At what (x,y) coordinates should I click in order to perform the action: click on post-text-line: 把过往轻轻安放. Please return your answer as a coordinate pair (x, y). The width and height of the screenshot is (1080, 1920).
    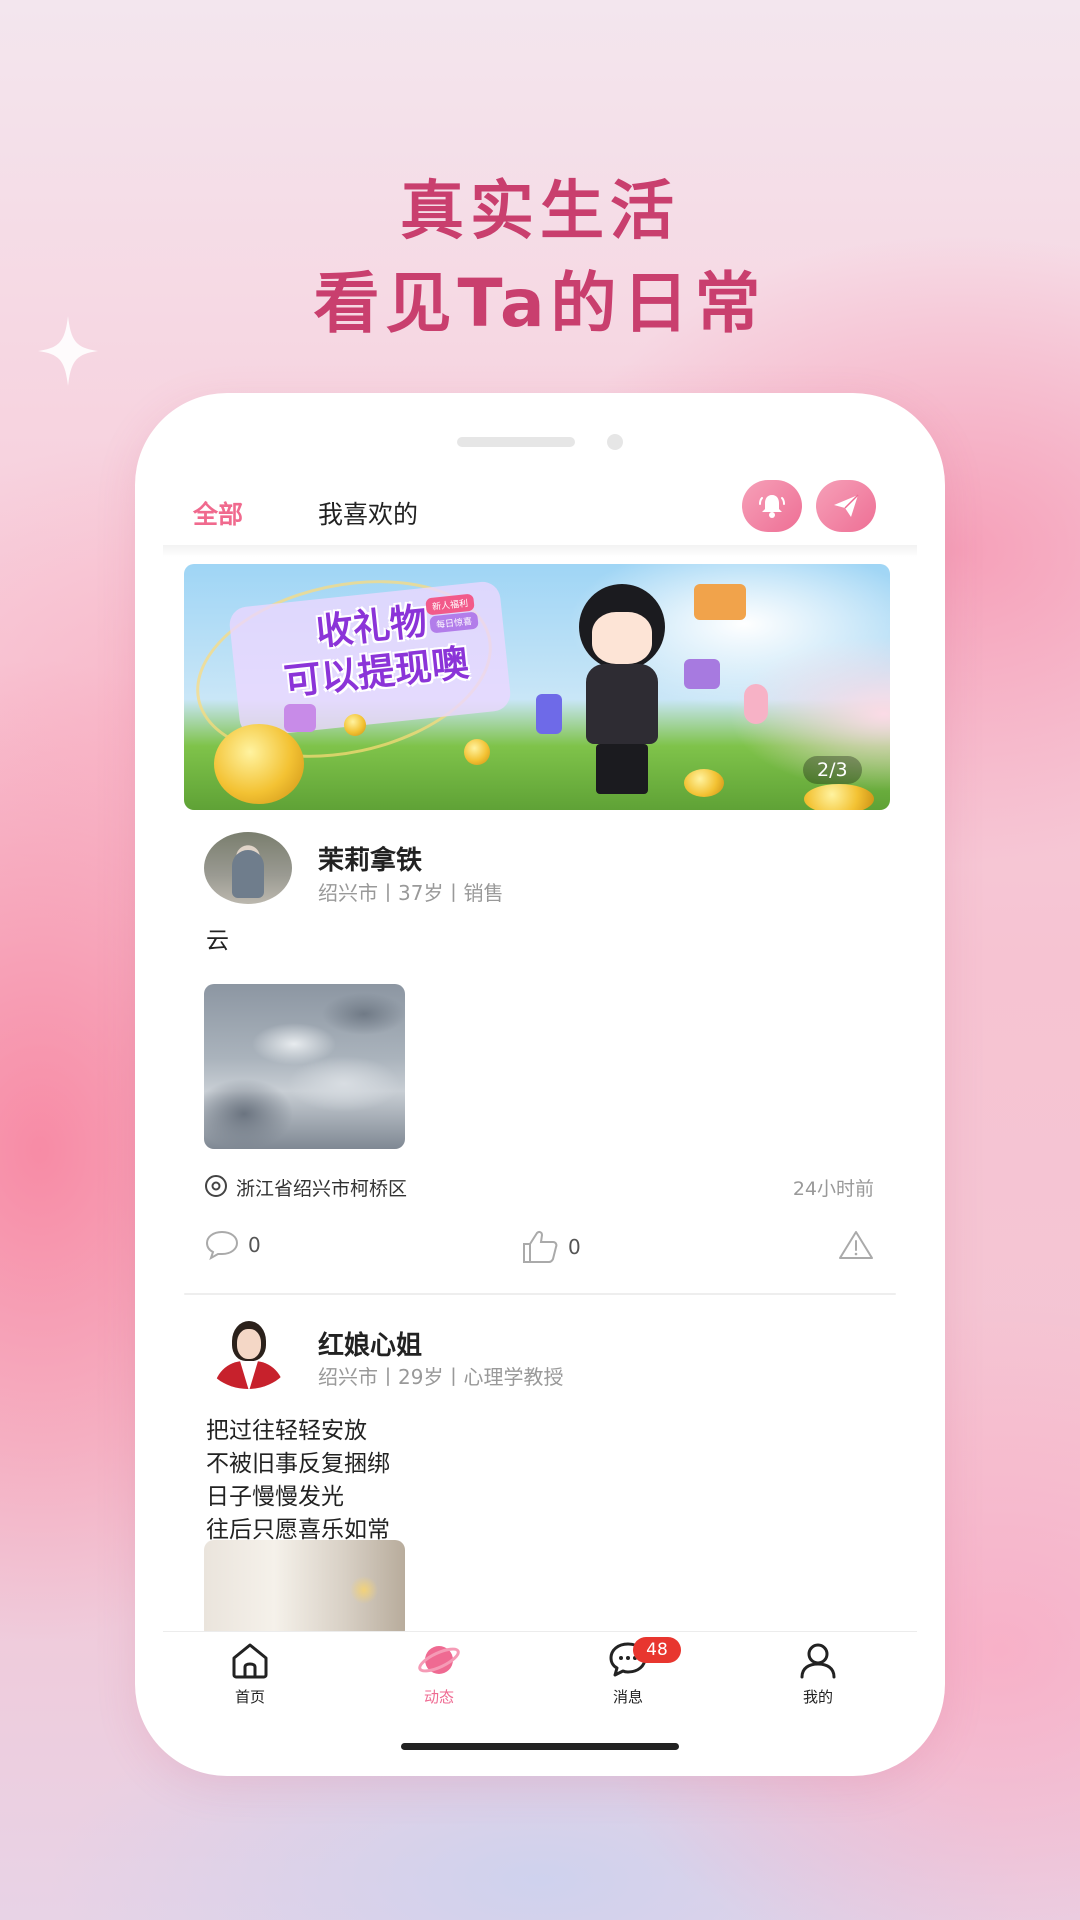
    Looking at the image, I should click on (286, 1431).